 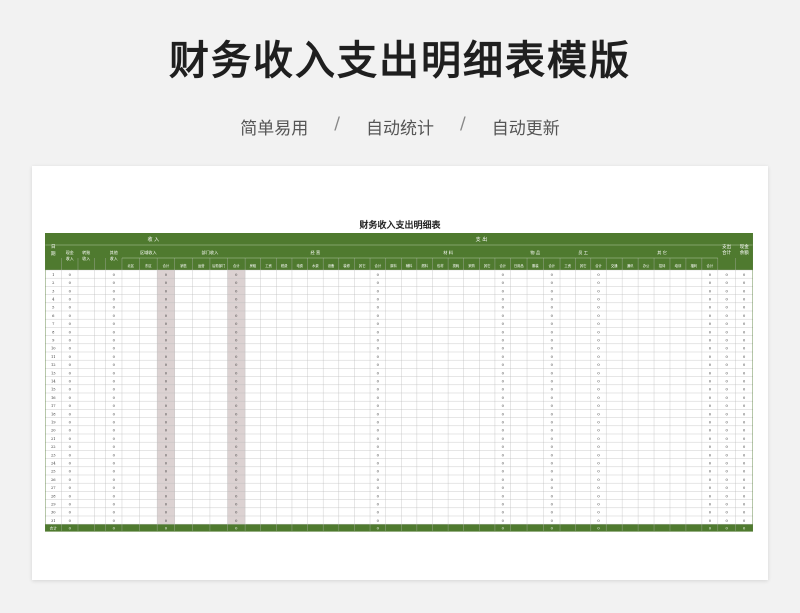 I want to click on header-sub-materials: 包材, so click(x=440, y=265).